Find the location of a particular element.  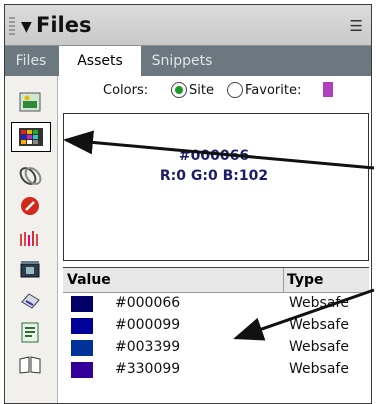

callout-arrow-colors is located at coordinates (219, 150).